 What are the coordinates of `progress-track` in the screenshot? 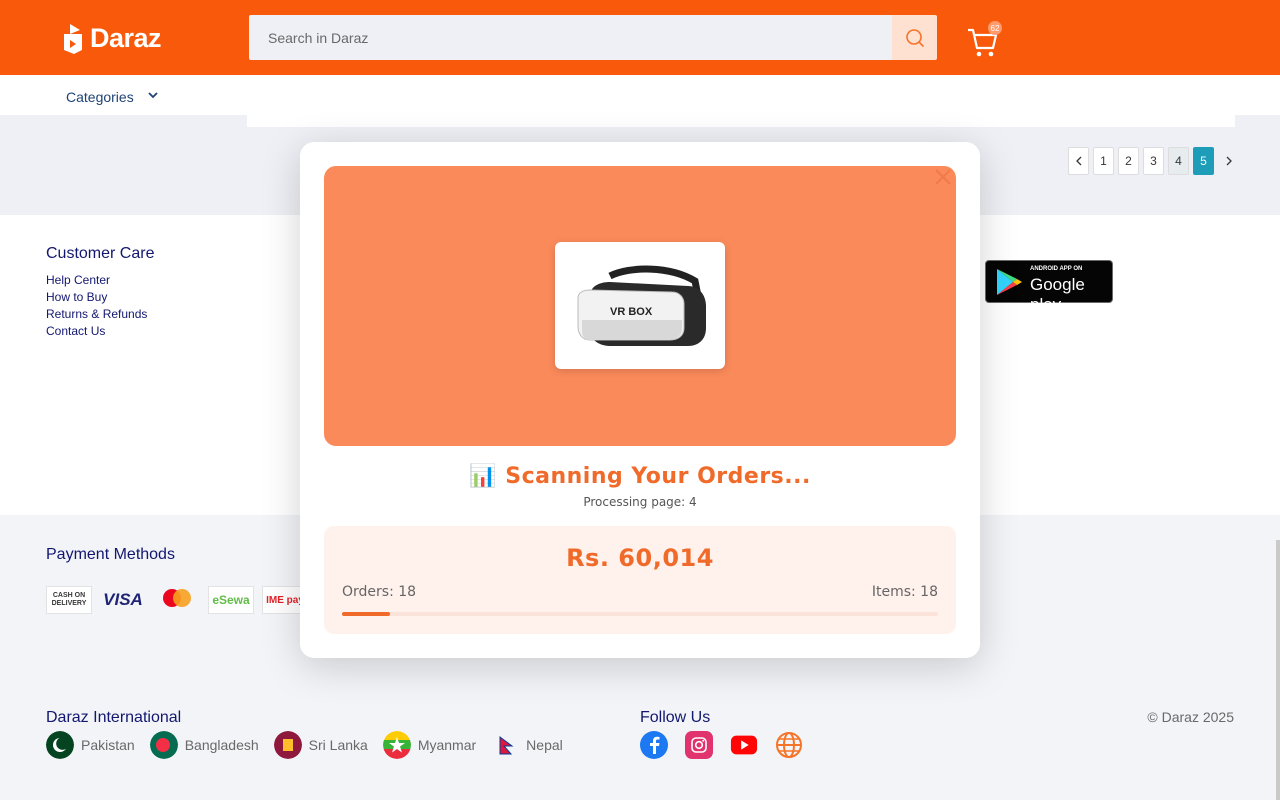 It's located at (640, 614).